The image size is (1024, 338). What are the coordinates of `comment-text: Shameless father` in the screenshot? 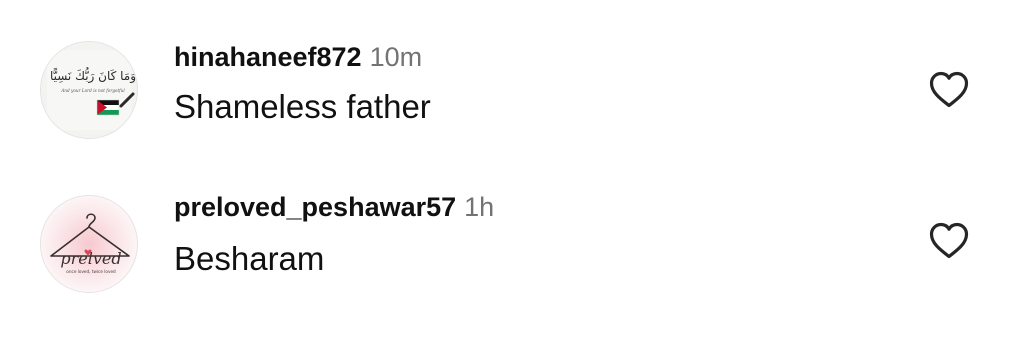 It's located at (302, 106).